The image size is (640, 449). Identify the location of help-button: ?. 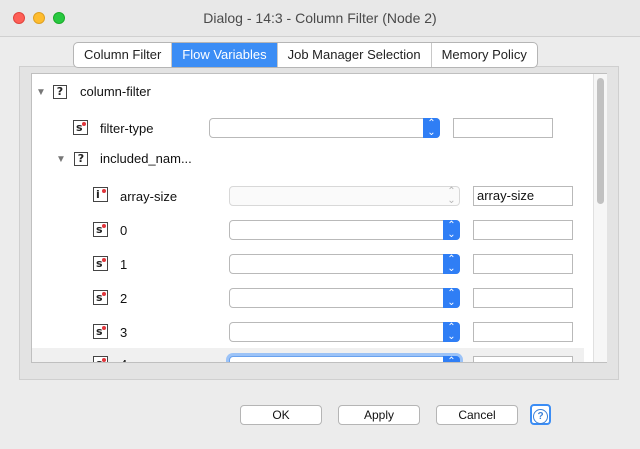
(540, 414).